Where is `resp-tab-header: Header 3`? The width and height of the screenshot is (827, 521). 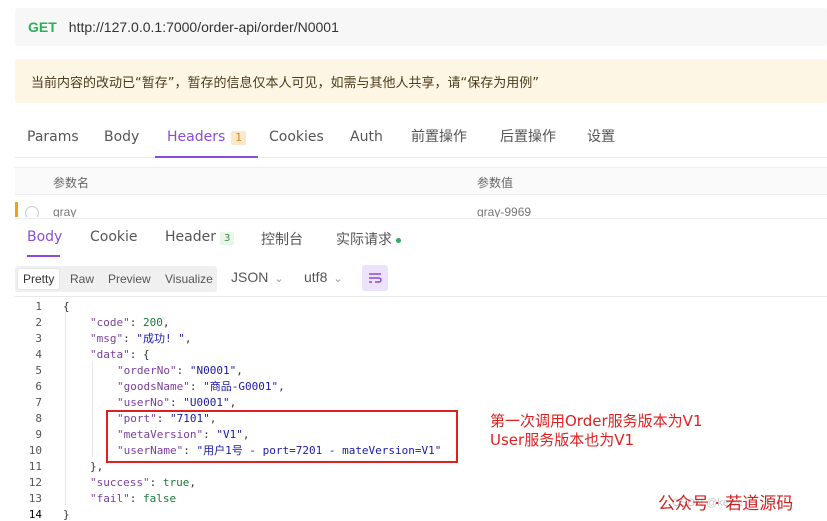 resp-tab-header: Header 3 is located at coordinates (200, 237).